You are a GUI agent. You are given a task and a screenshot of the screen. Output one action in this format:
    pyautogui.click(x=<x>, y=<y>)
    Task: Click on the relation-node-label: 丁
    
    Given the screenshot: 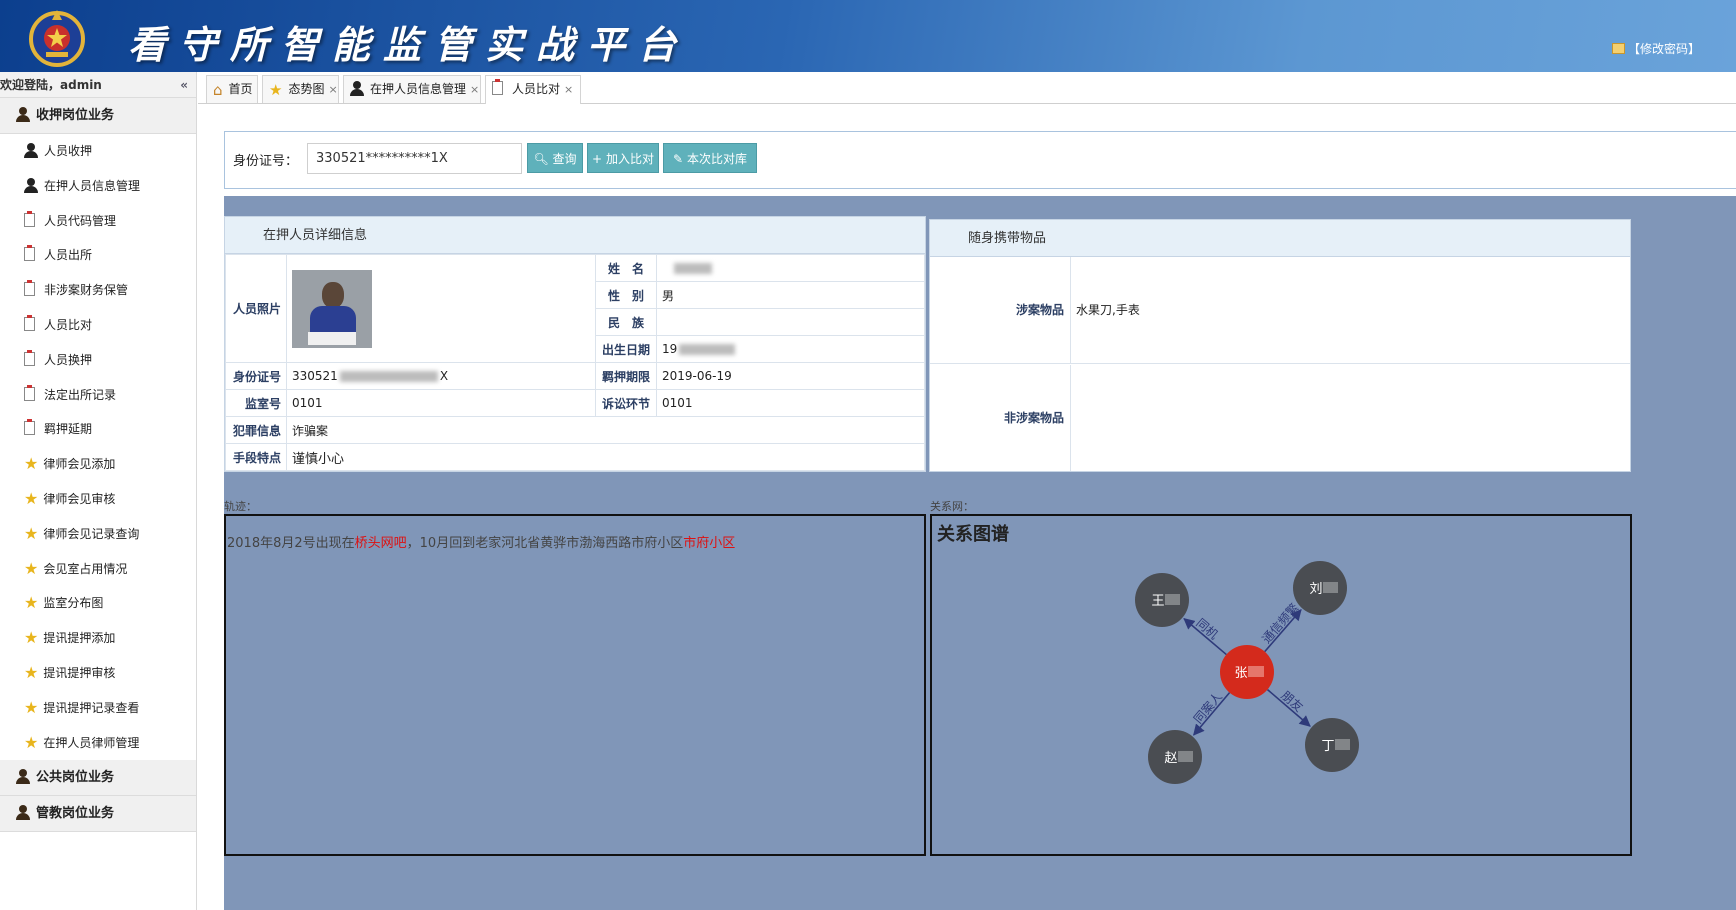 What is the action you would take?
    pyautogui.click(x=1327, y=746)
    